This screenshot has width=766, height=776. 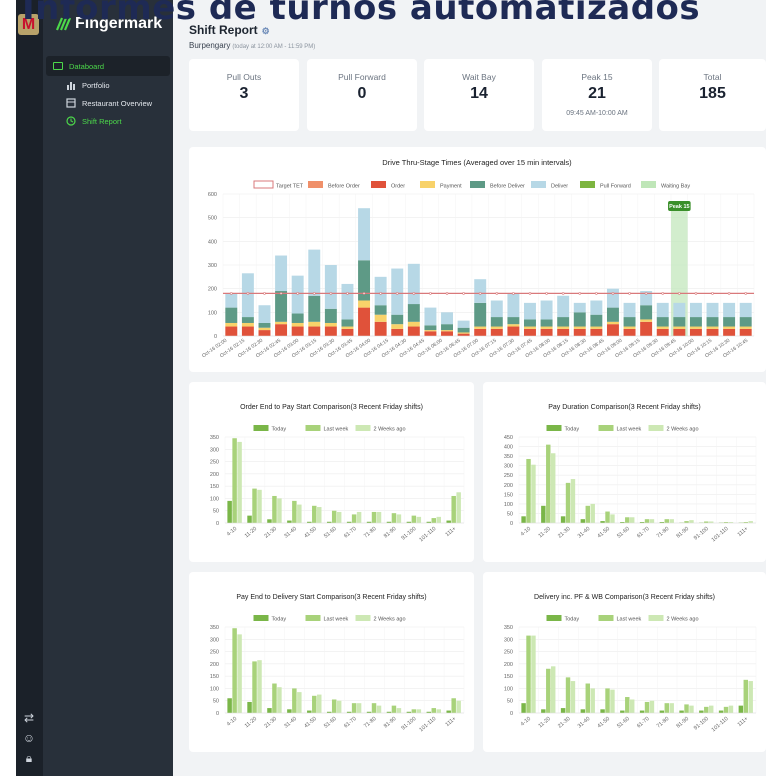 I want to click on date-range: (today at 12:00 AM - 11:59 PM), so click(x=274, y=47).